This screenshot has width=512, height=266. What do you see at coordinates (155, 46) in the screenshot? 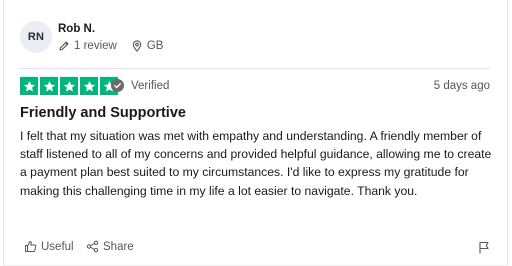
I see `reviewer-country: GB` at bounding box center [155, 46].